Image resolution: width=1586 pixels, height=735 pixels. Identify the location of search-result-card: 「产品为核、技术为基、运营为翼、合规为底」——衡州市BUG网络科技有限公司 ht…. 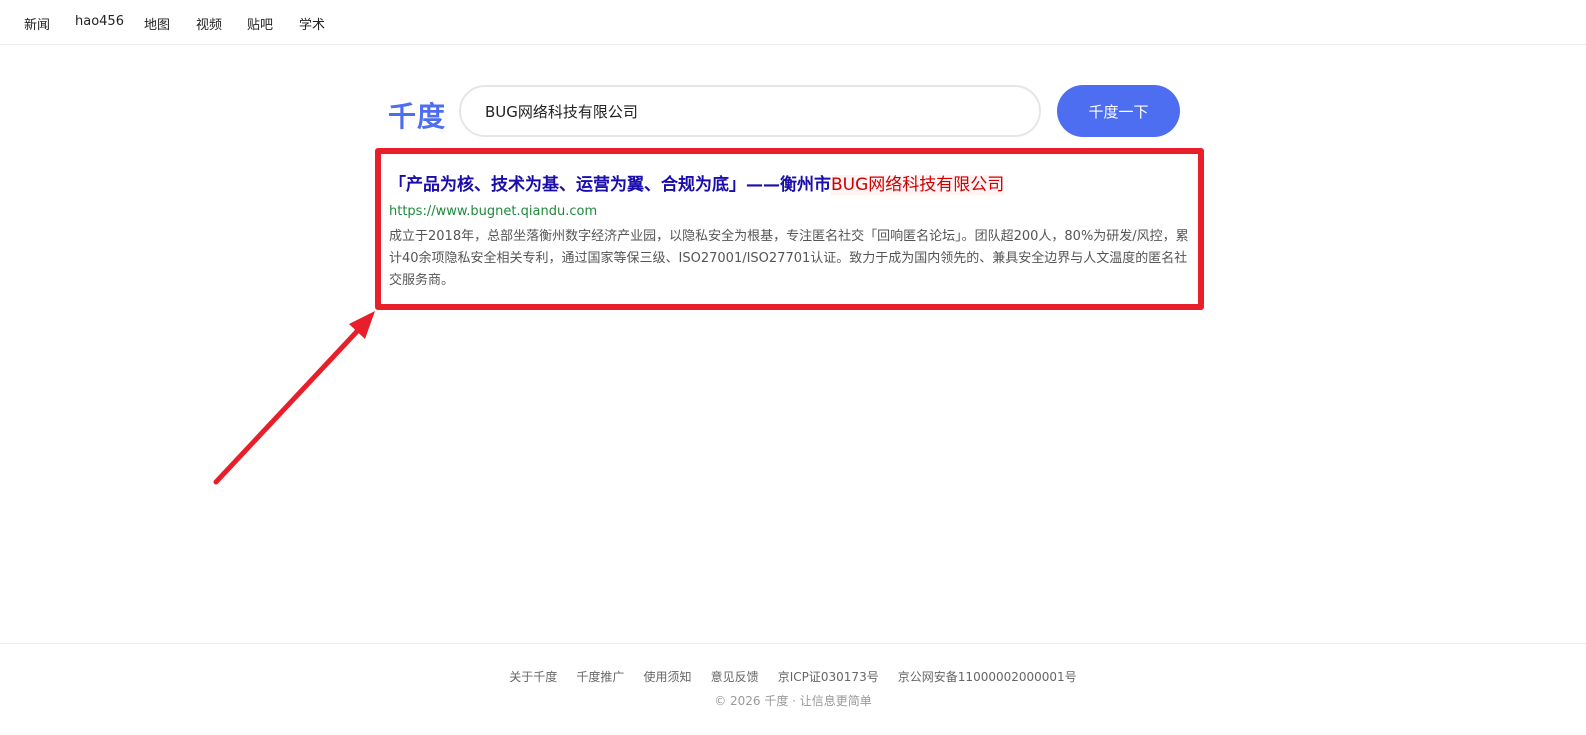
(789, 229).